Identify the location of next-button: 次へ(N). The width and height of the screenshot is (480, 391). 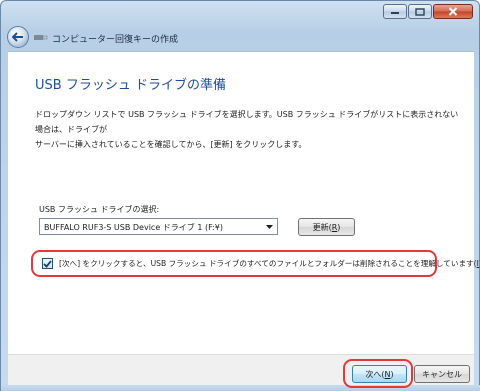
(379, 374).